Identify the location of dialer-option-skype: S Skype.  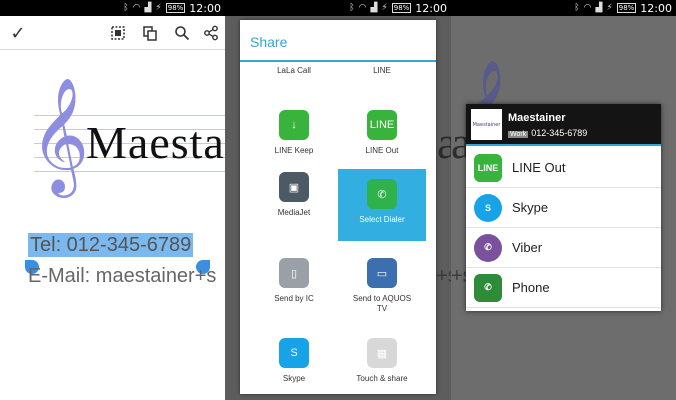
(563, 208).